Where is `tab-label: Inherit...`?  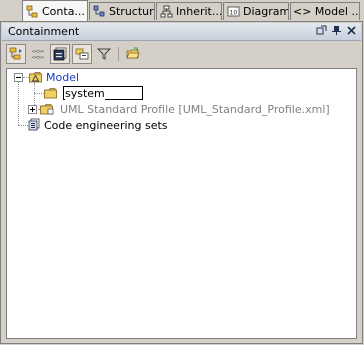 tab-label: Inherit... is located at coordinates (199, 11).